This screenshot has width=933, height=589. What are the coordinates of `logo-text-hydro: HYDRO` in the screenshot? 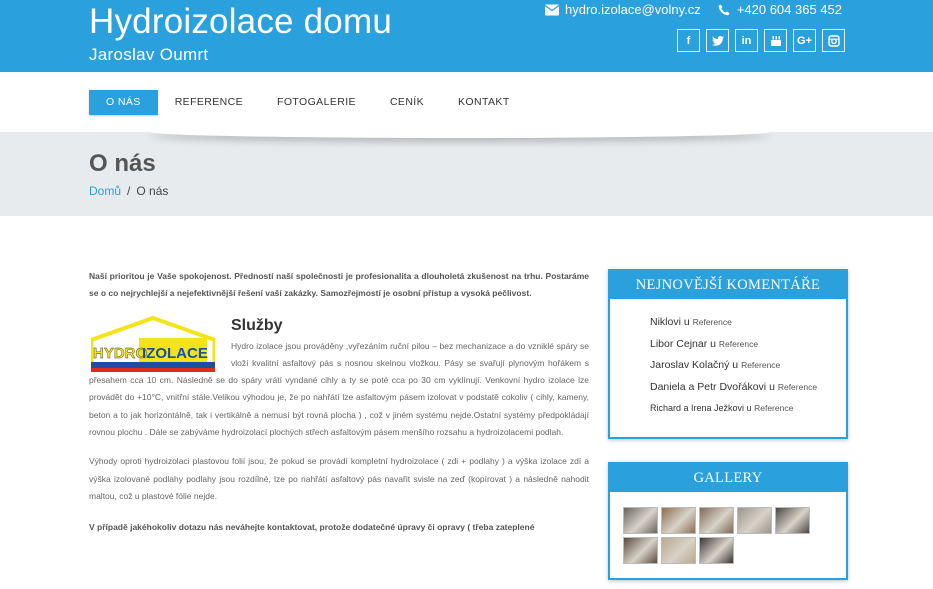 It's located at (120, 353).